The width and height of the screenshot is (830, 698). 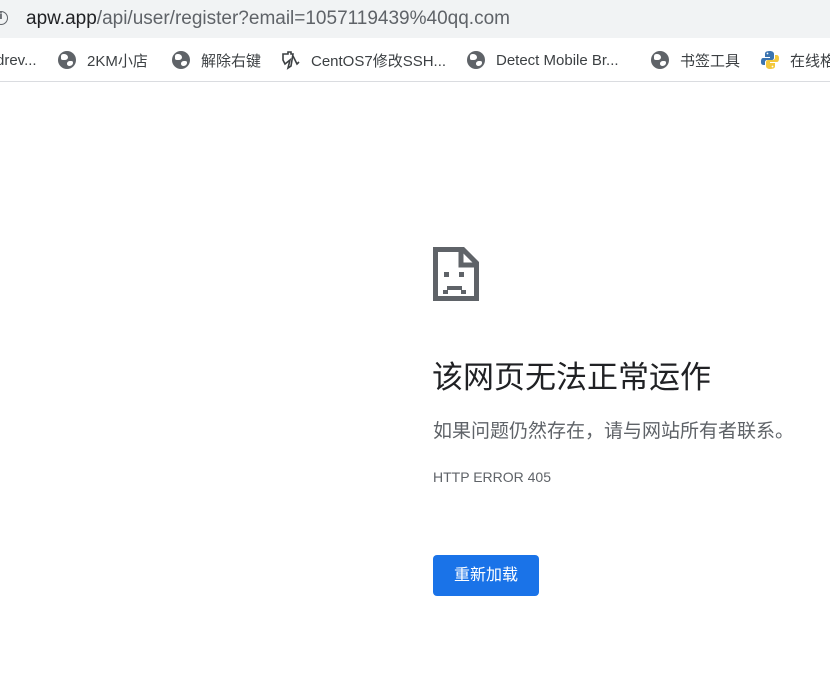 I want to click on sad-document-icon, so click(x=456, y=274).